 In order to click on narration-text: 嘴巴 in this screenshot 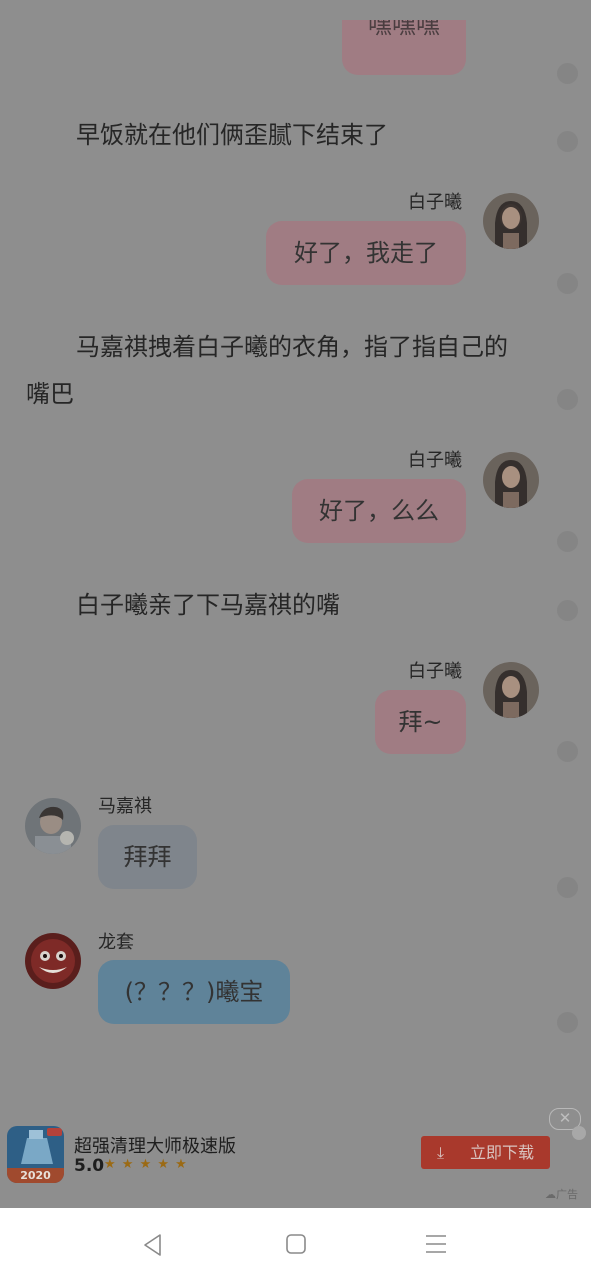, I will do `click(50, 394)`.